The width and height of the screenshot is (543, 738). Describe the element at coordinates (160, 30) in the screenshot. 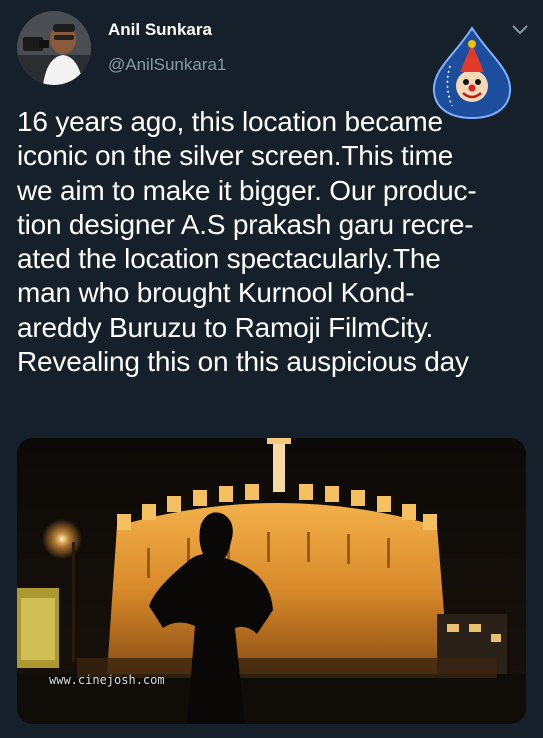

I see `author-name: Anil Sunkara` at that location.